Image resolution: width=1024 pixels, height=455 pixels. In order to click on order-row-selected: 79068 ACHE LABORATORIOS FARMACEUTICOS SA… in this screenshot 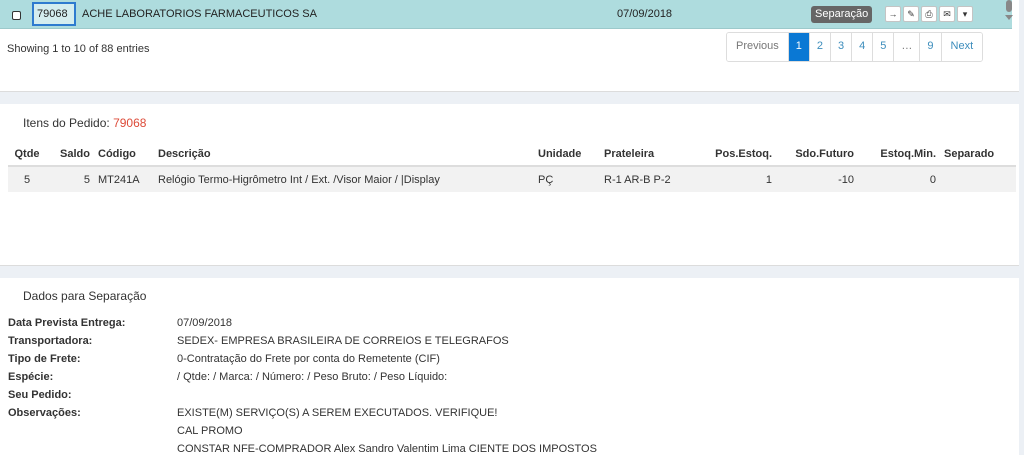, I will do `click(507, 14)`.